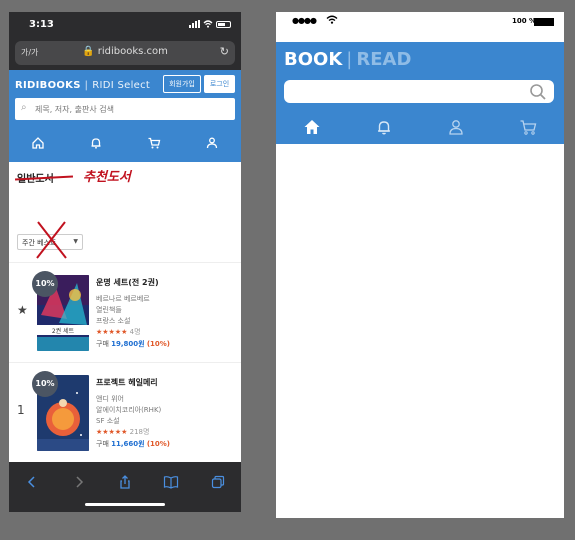  I want to click on login-button: 로그인, so click(219, 84).